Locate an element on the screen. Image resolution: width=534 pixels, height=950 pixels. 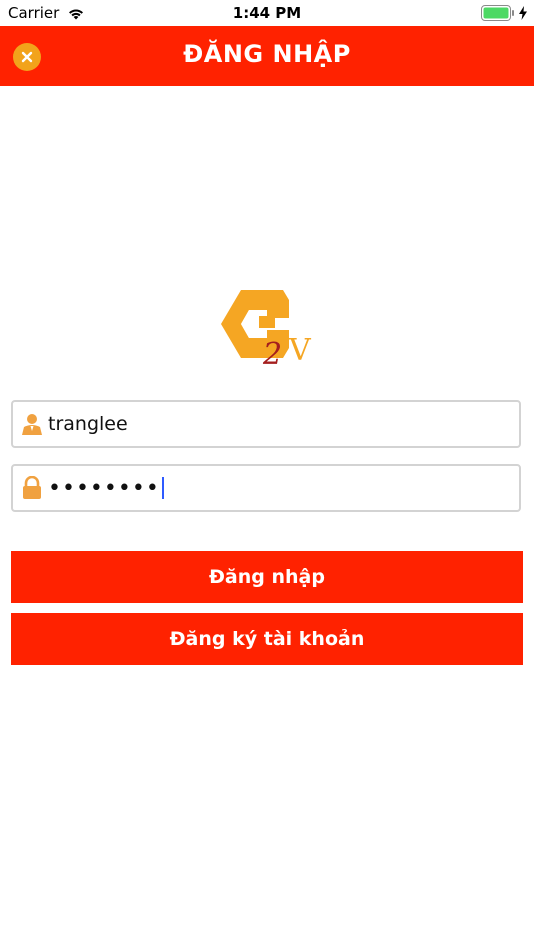
register-button-label: Đăng ký tài khoản is located at coordinates (267, 639).